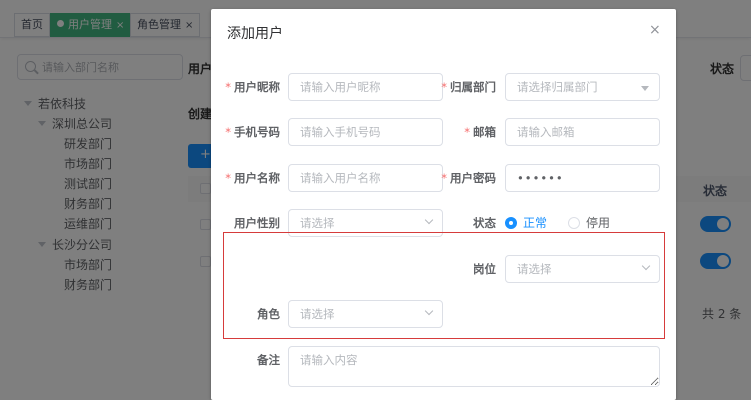  I want to click on close-icon: ×, so click(655, 30).